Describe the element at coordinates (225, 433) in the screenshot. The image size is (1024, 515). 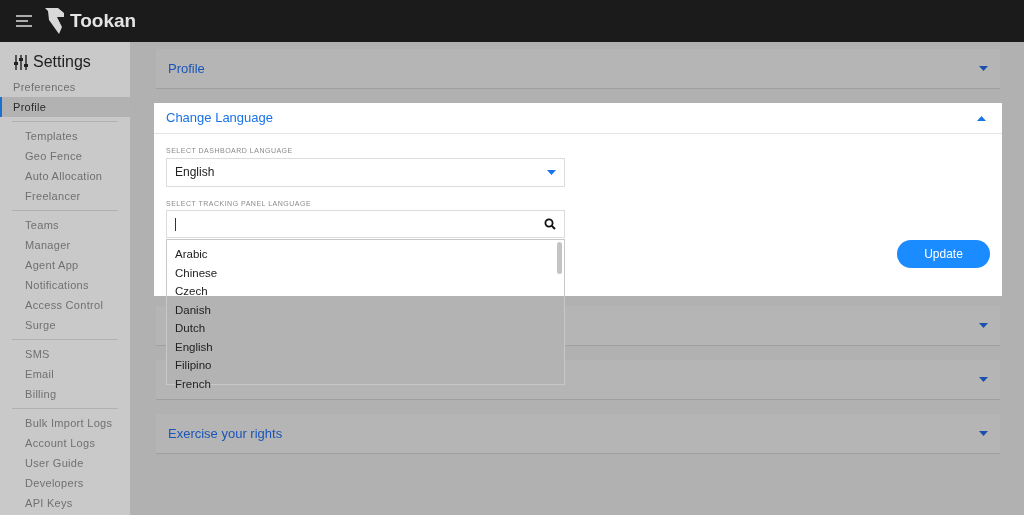
I see `card-title: Exercise your rights` at that location.